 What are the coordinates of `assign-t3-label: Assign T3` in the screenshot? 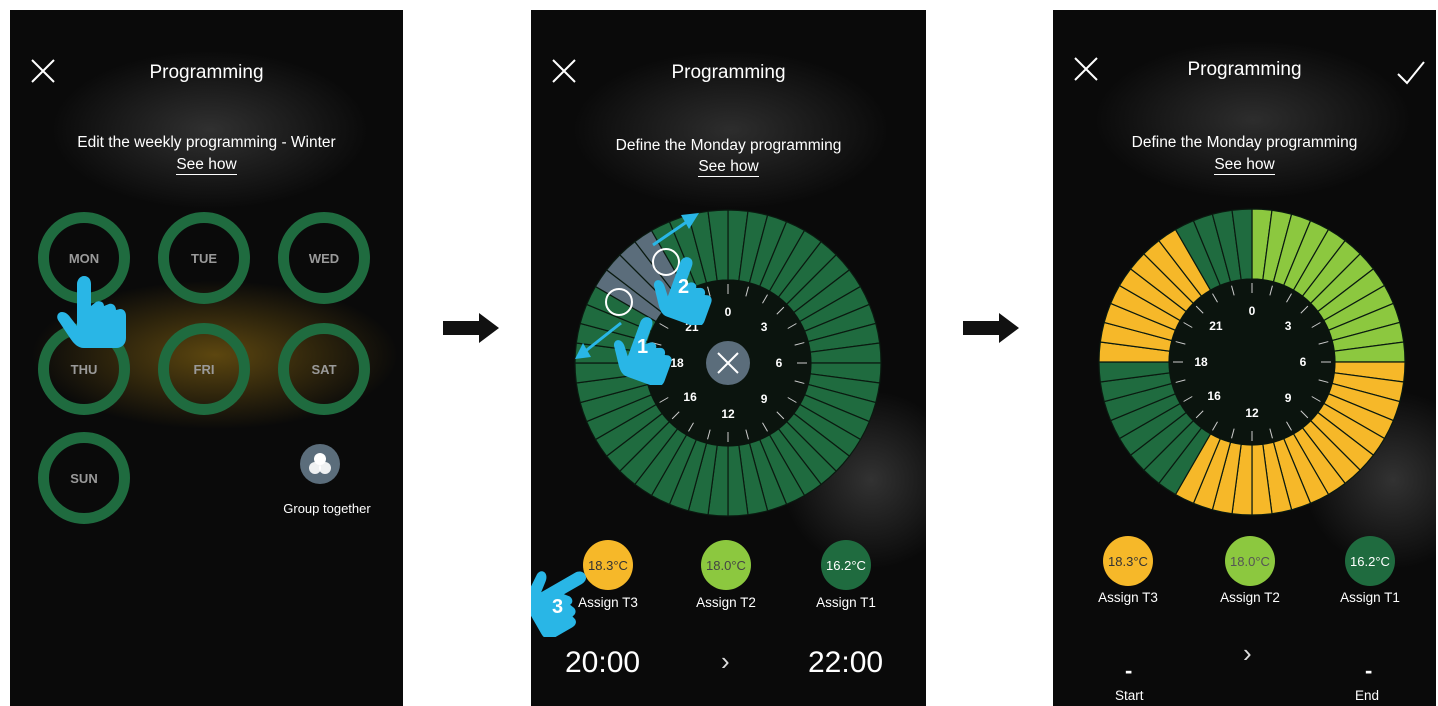 It's located at (1128, 597).